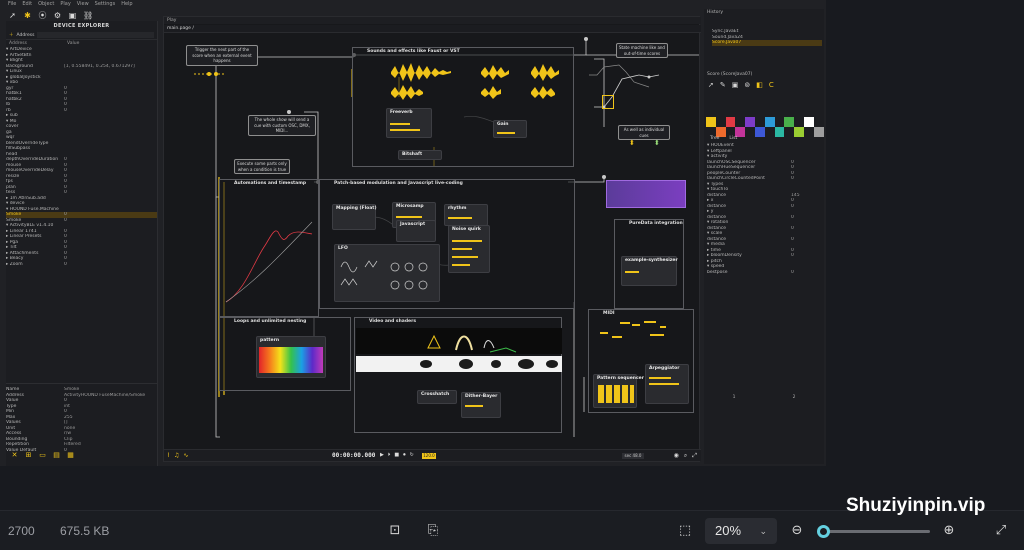 The height and width of the screenshot is (550, 1024). Describe the element at coordinates (649, 271) in the screenshot. I see `node-puredata: example-synthesizer` at that location.